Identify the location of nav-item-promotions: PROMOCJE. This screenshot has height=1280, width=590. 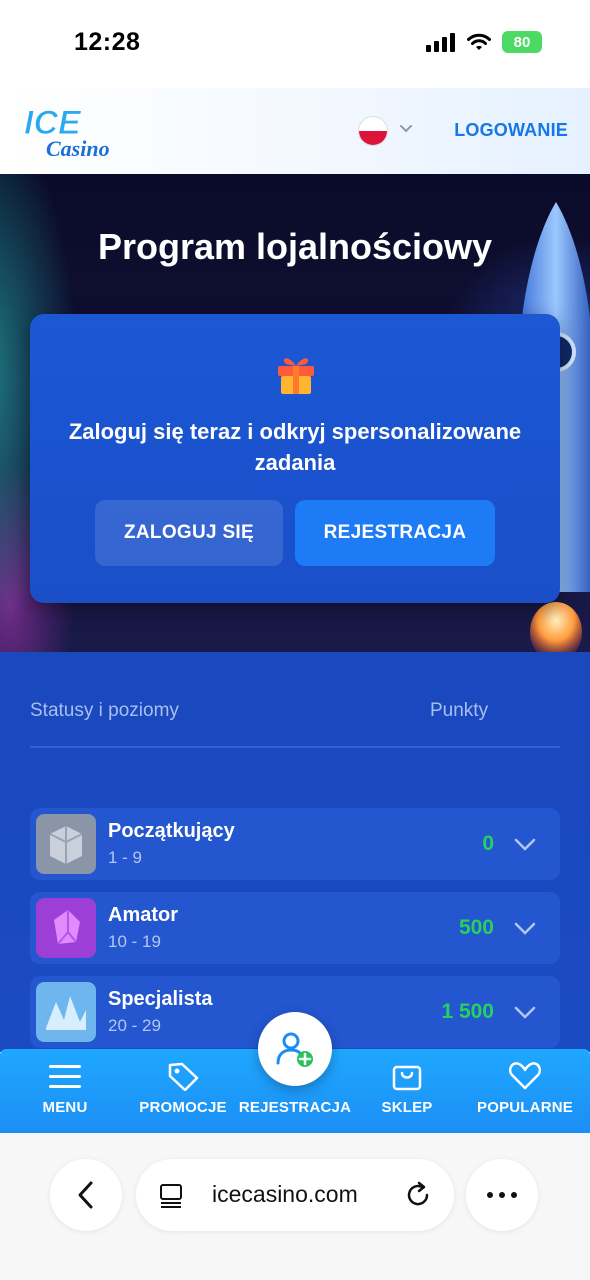
(183, 1088).